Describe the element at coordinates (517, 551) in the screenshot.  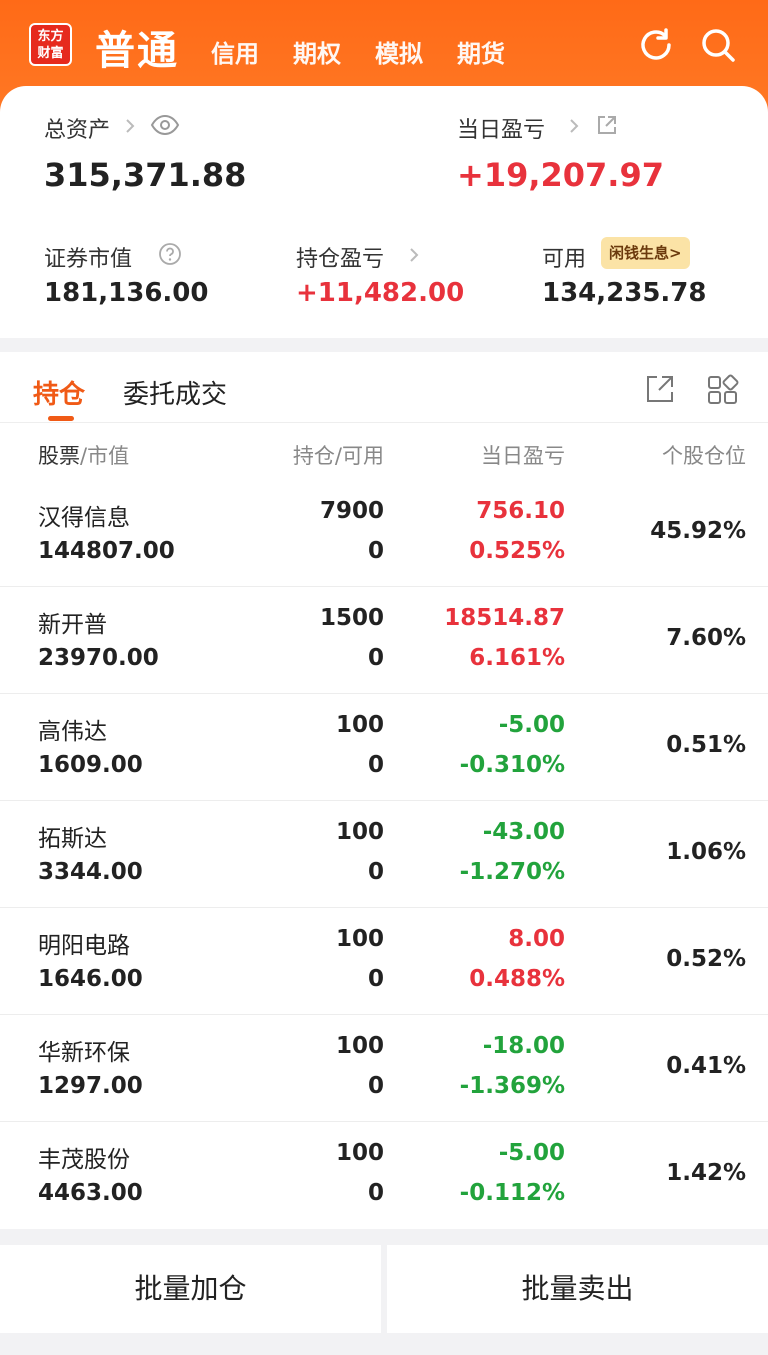
I see `stock-daily-pl-percent: 0.525%` at that location.